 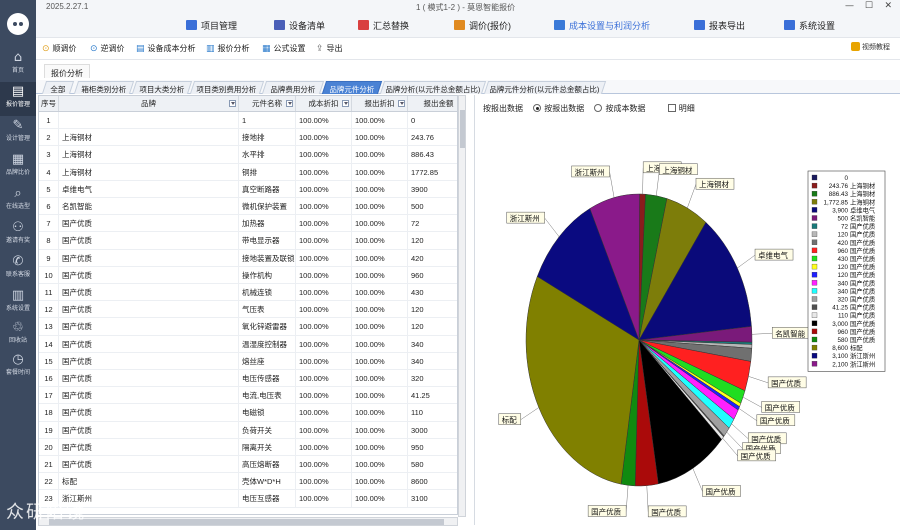 What do you see at coordinates (248, 310) in the screenshot?
I see `table-row: 12国产优质气压表100.00%100.00%1200.41%` at bounding box center [248, 310].